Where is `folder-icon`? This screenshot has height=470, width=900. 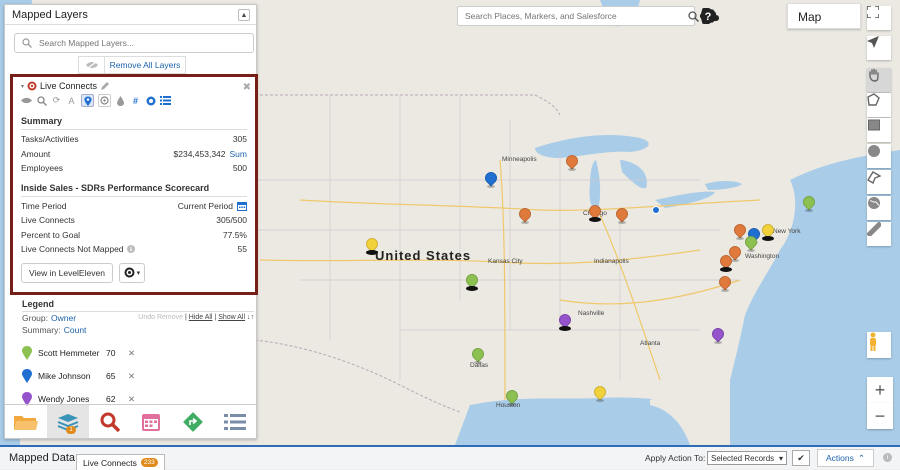
folder-icon is located at coordinates (25, 422).